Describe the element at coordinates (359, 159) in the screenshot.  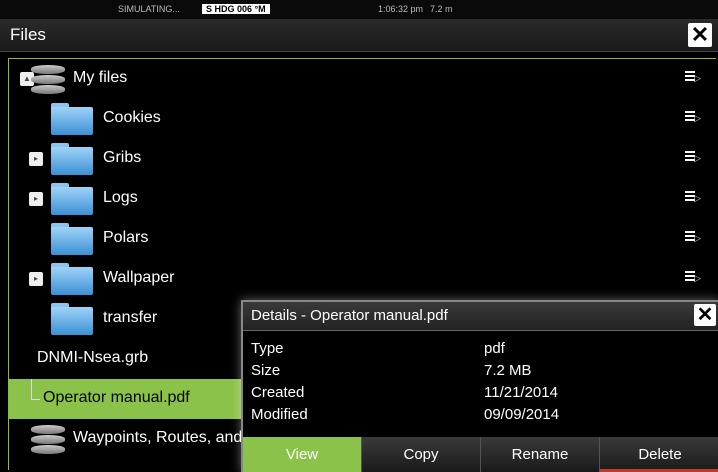
I see `list-item: ▸ Gribs ▷` at that location.